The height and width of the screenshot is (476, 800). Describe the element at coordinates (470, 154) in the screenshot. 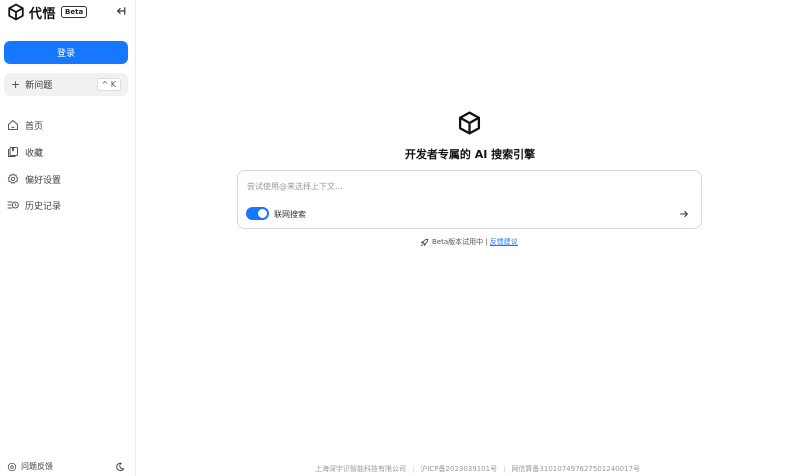

I see `page-title: 开发者专属的 AI 搜索引擎` at that location.